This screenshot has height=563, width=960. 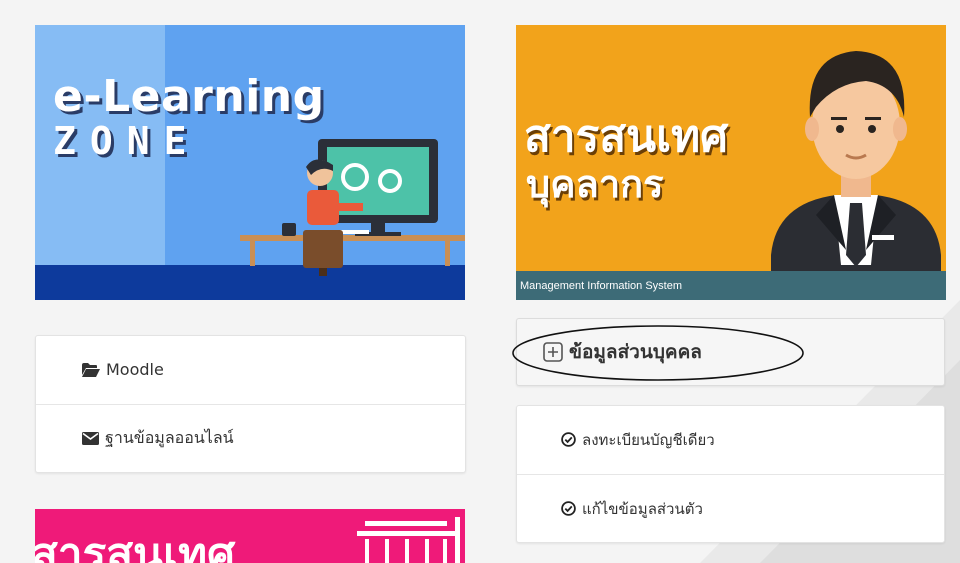 I want to click on menu-item-label: Moodle, so click(x=135, y=369).